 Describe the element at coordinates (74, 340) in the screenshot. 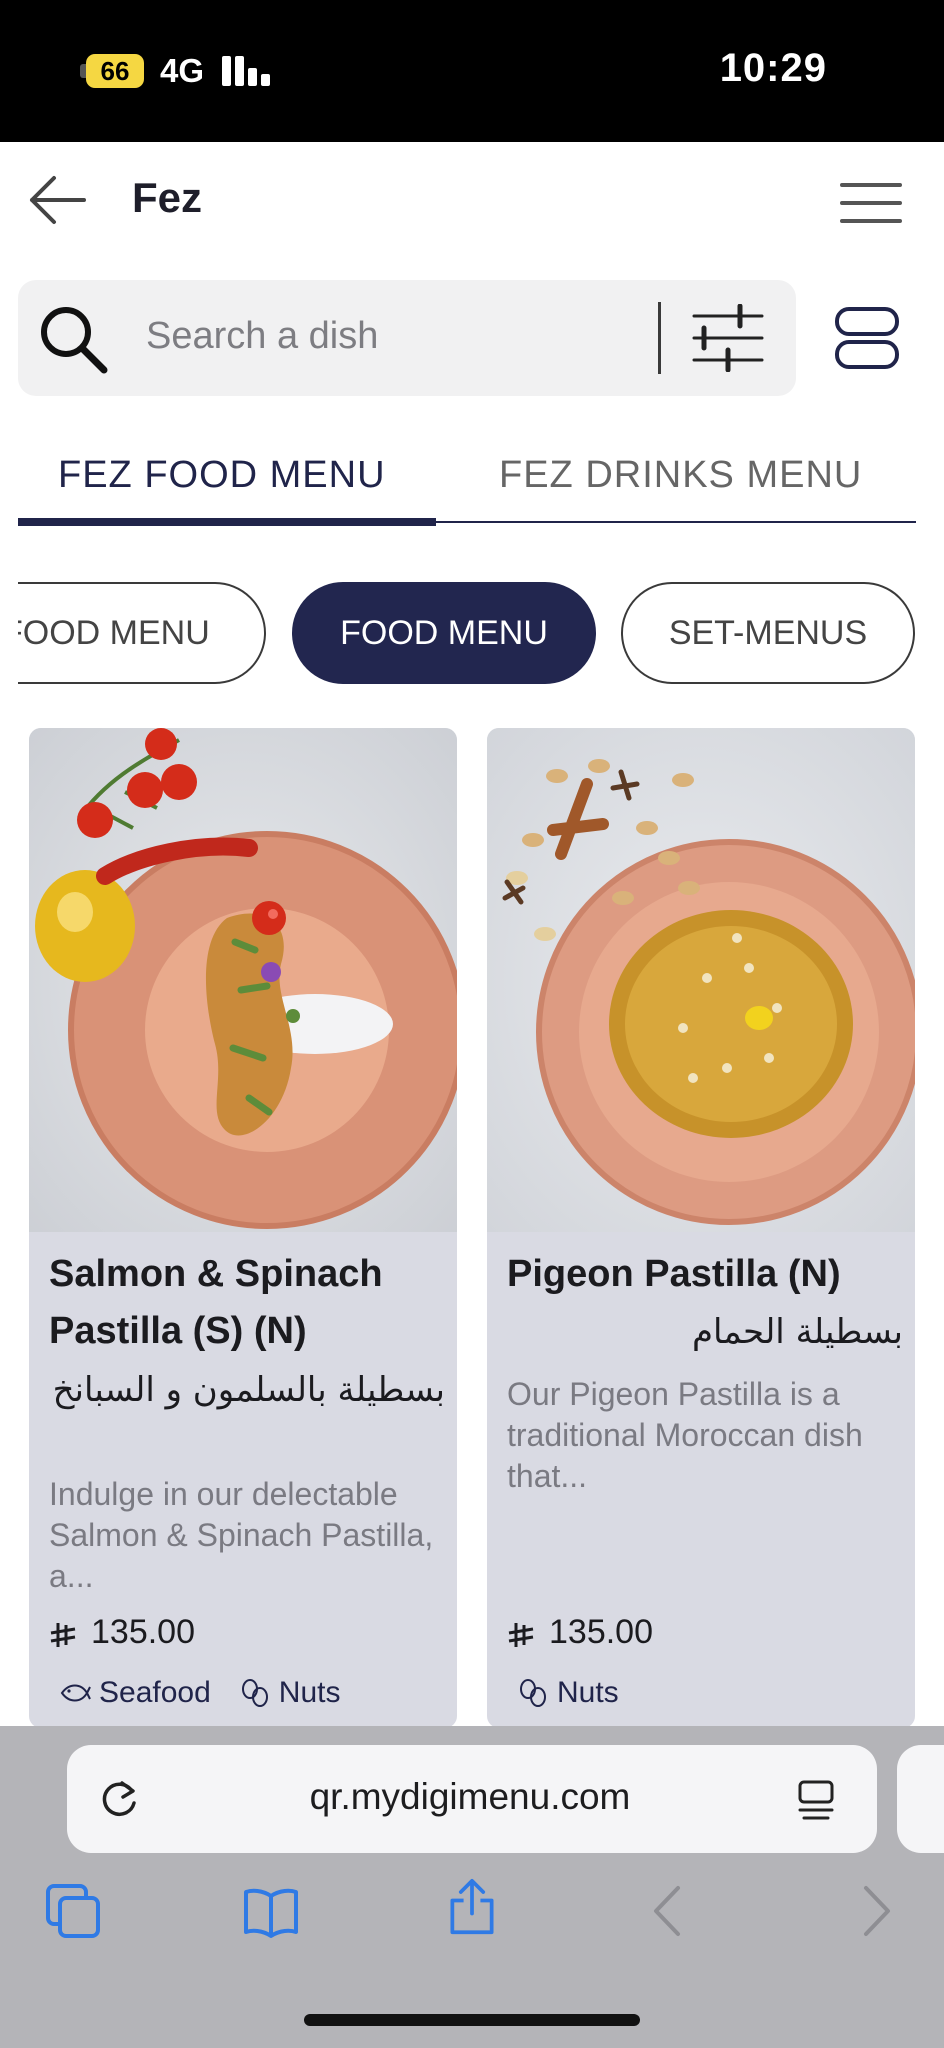

I see `search-icon` at that location.